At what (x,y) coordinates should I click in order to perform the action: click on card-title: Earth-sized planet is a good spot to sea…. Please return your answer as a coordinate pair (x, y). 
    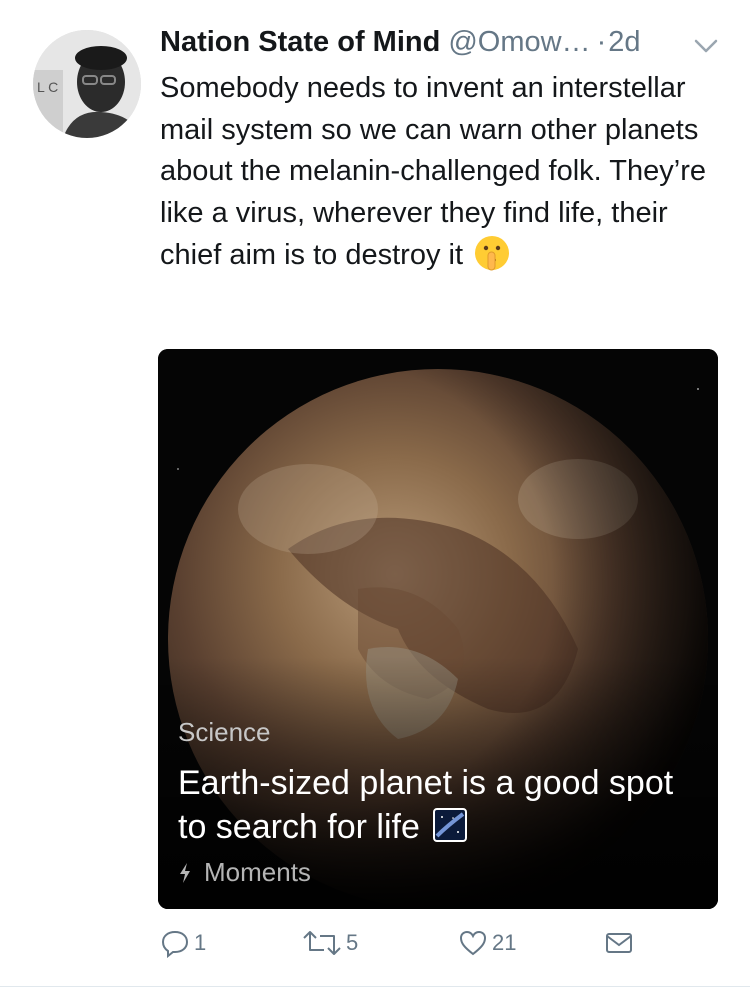
    Looking at the image, I should click on (438, 805).